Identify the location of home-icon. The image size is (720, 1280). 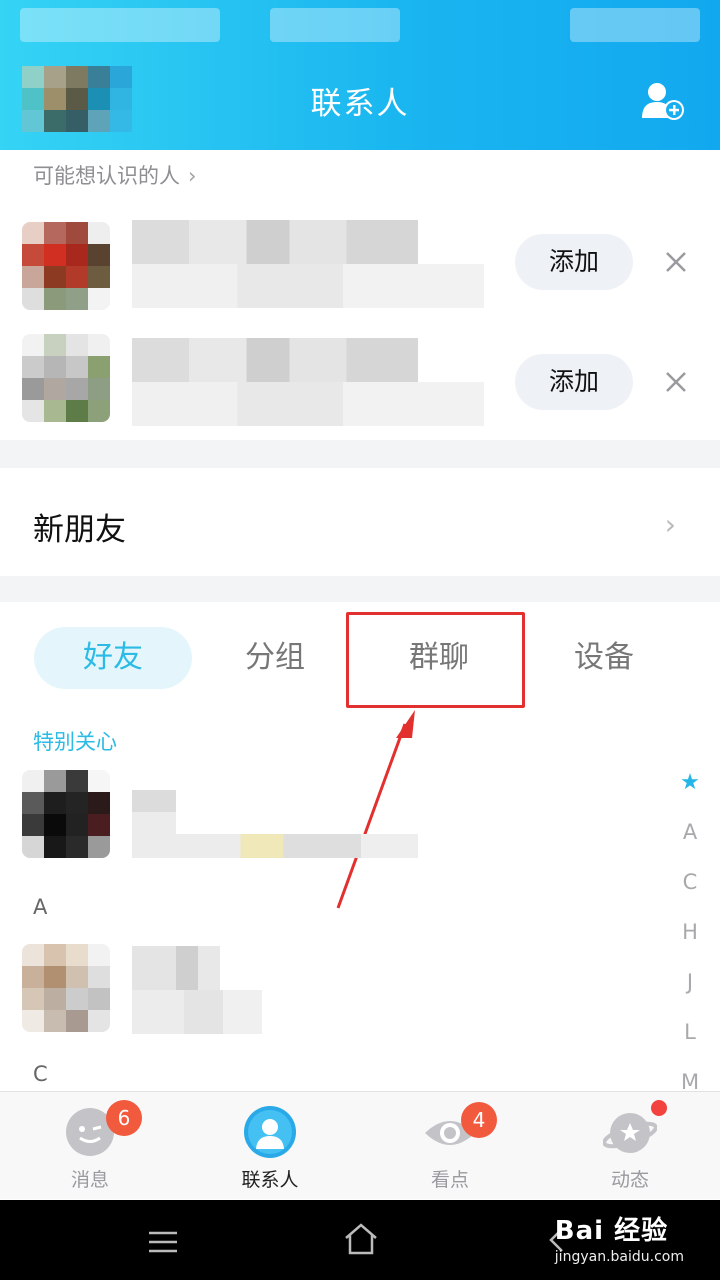
(361, 1241).